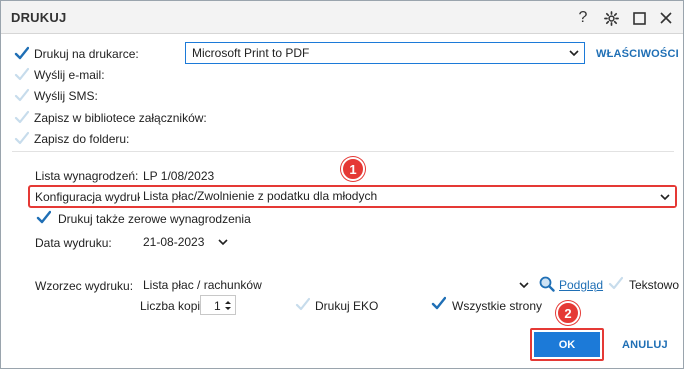 This screenshot has width=684, height=369. Describe the element at coordinates (251, 53) in the screenshot. I see `printer-value: Microsoft Print to PDF` at that location.